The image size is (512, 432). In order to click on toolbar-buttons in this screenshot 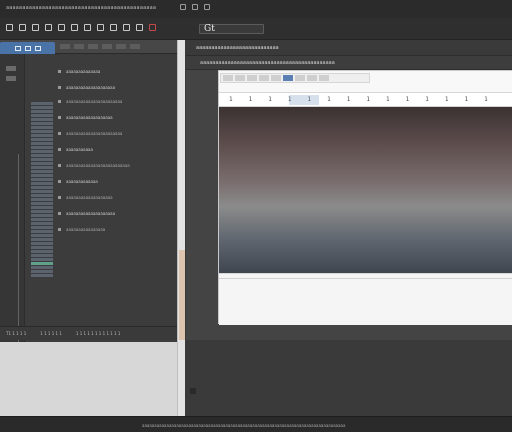, I will do `click(81, 27)`.